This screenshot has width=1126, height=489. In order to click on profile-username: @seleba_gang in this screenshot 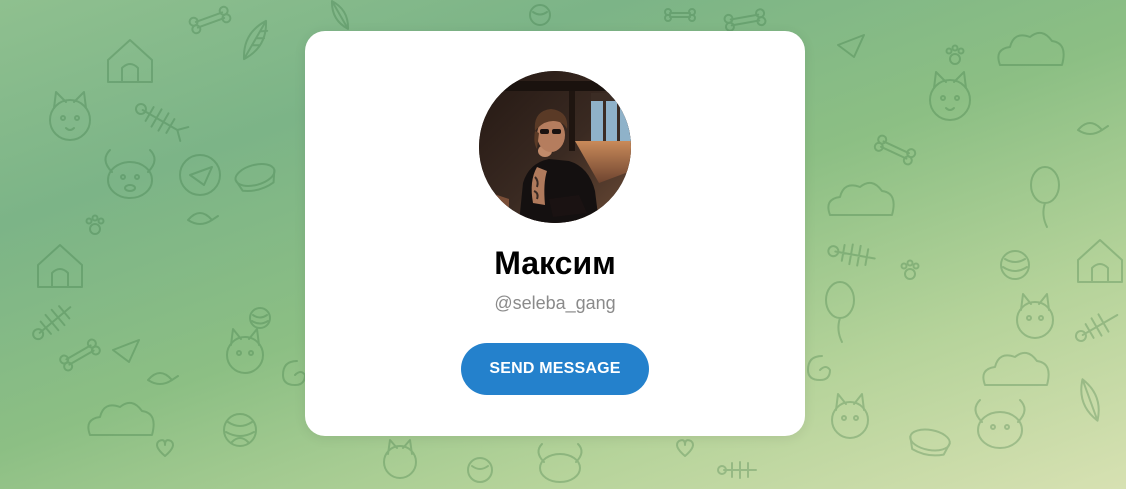, I will do `click(555, 303)`.